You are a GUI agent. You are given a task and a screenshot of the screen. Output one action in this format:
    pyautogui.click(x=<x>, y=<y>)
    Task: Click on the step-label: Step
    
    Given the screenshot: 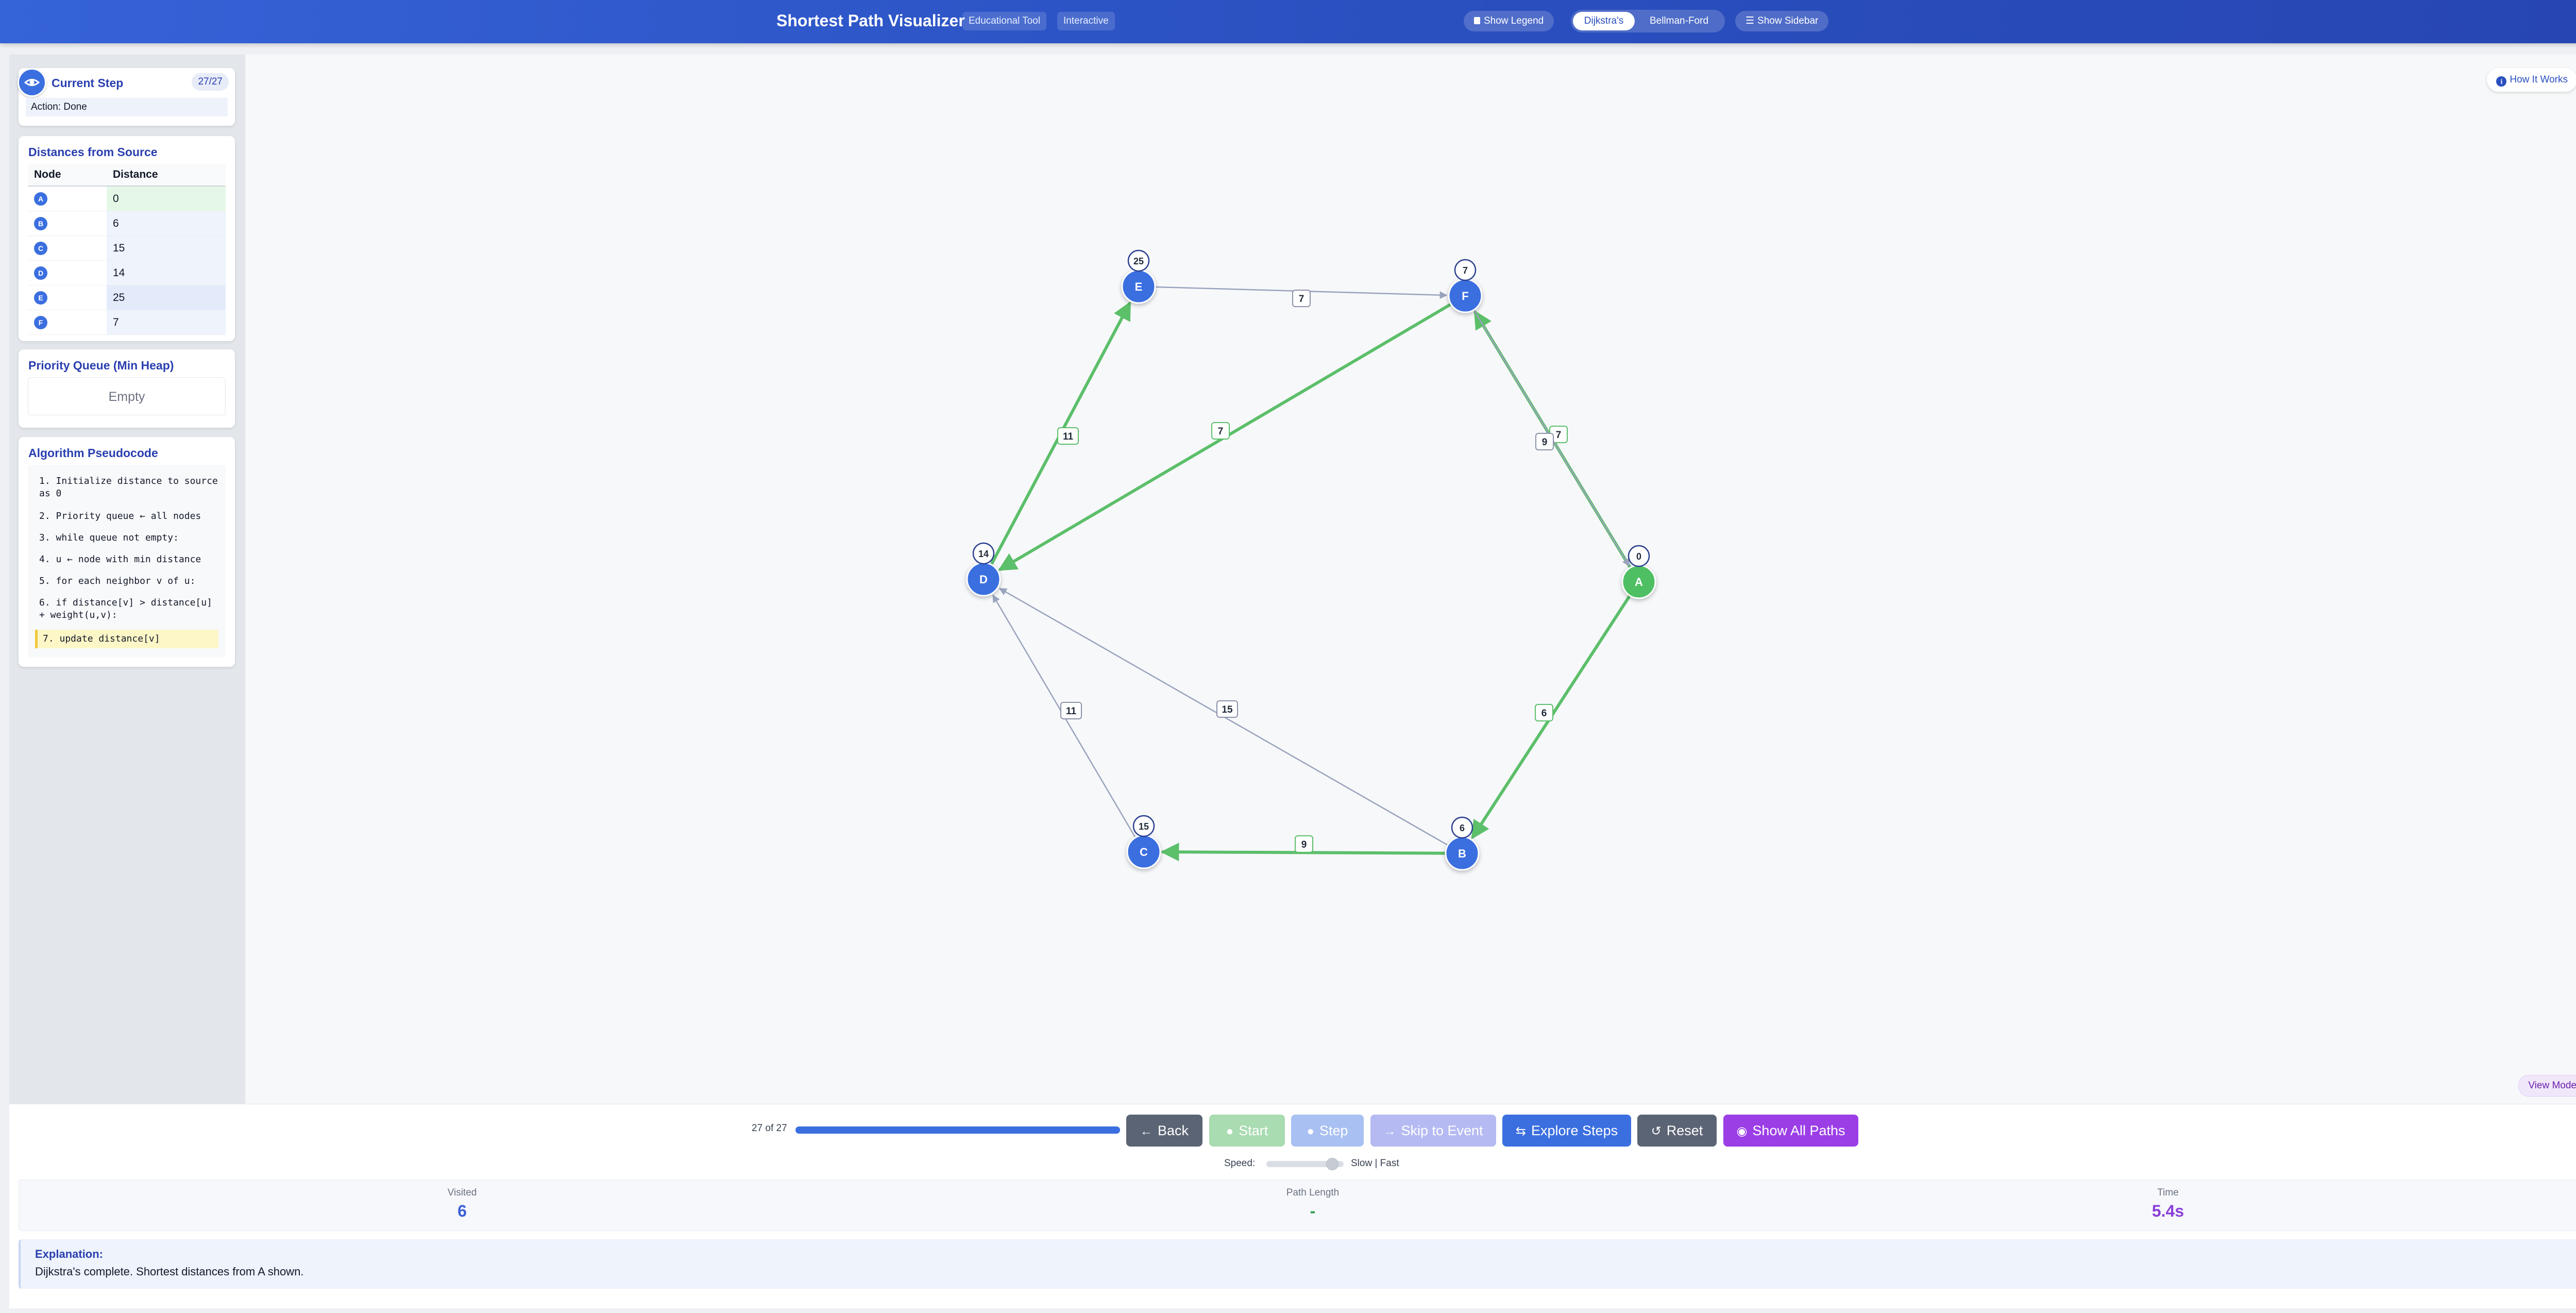 What is the action you would take?
    pyautogui.click(x=1333, y=1130)
    